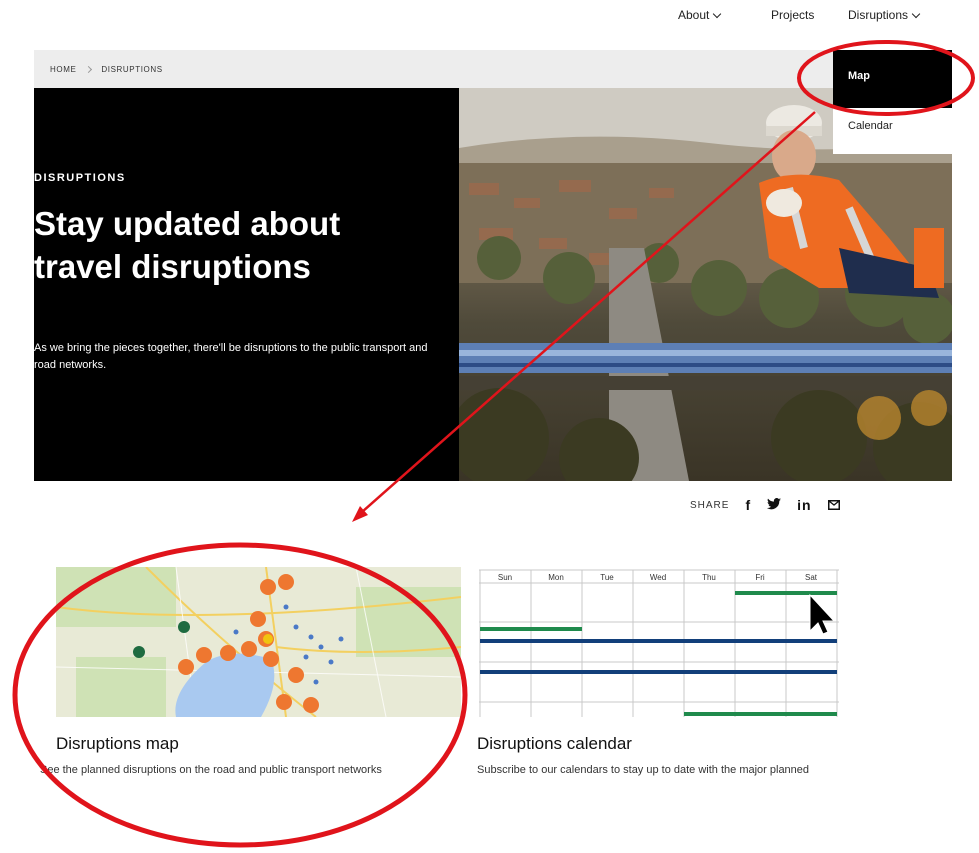 The image size is (979, 853). I want to click on disruptions-dropdown-menu: Map Calendar, so click(892, 102).